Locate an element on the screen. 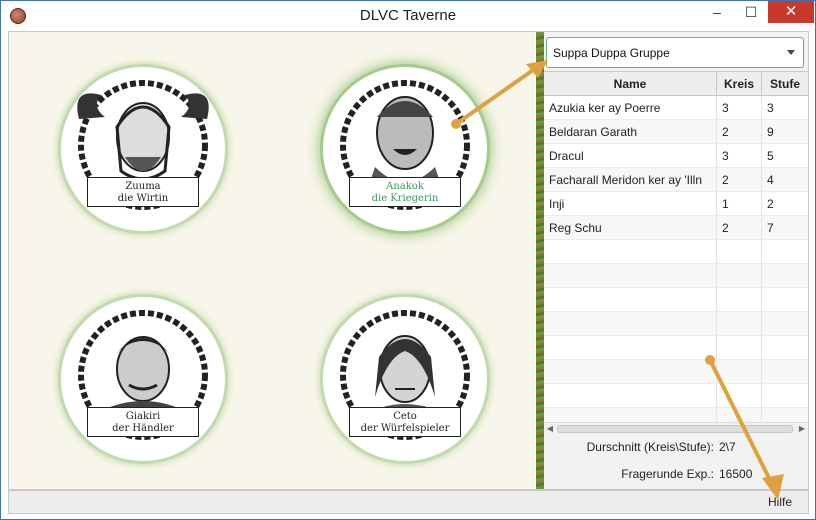 This screenshot has height=520, width=816. header-name: Name is located at coordinates (630, 84).